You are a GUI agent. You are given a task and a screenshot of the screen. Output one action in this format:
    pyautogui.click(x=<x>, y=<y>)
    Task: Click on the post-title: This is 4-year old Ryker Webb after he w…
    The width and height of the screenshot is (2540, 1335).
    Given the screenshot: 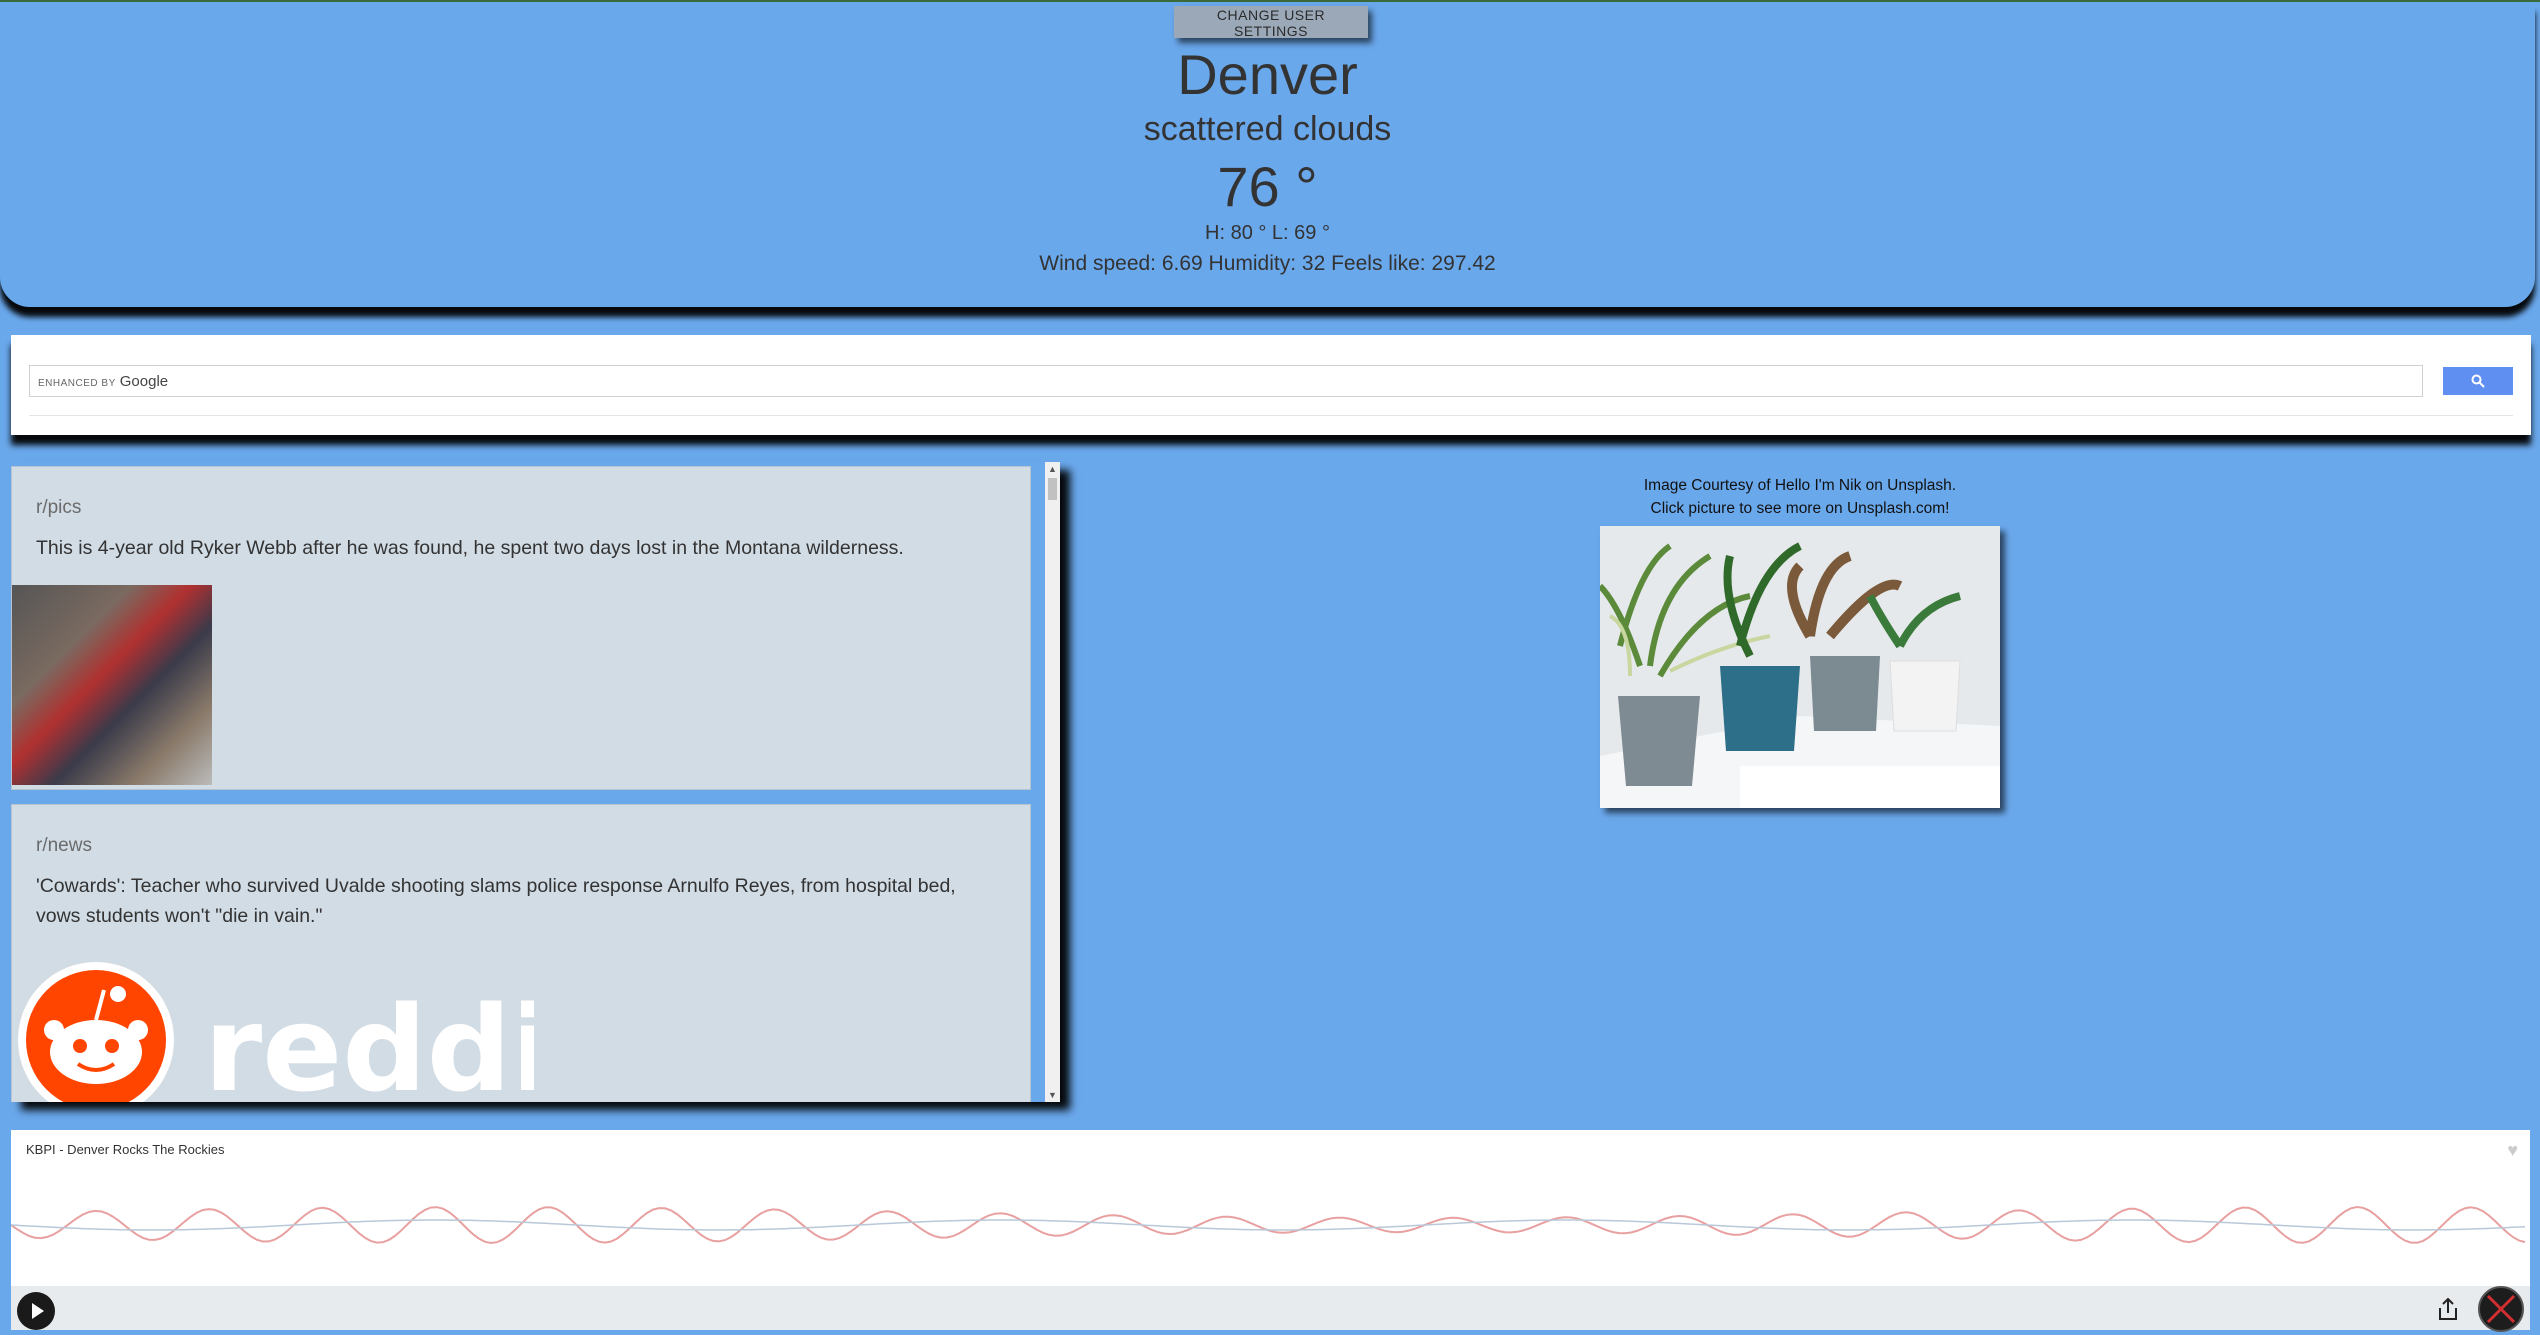 What is the action you would take?
    pyautogui.click(x=516, y=548)
    